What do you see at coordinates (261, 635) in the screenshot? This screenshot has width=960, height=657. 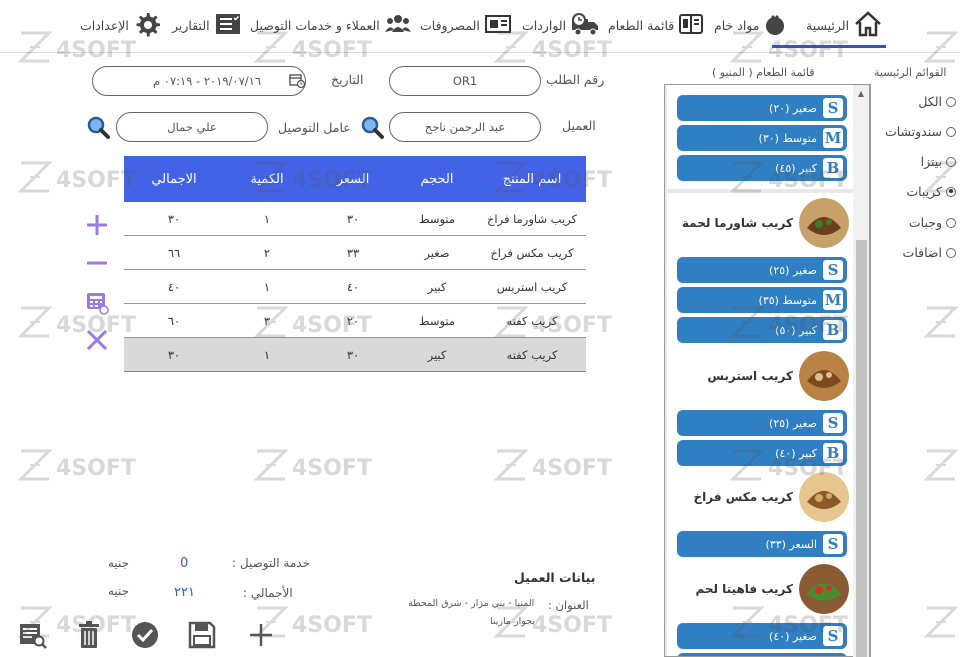 I see `new-order-button` at bounding box center [261, 635].